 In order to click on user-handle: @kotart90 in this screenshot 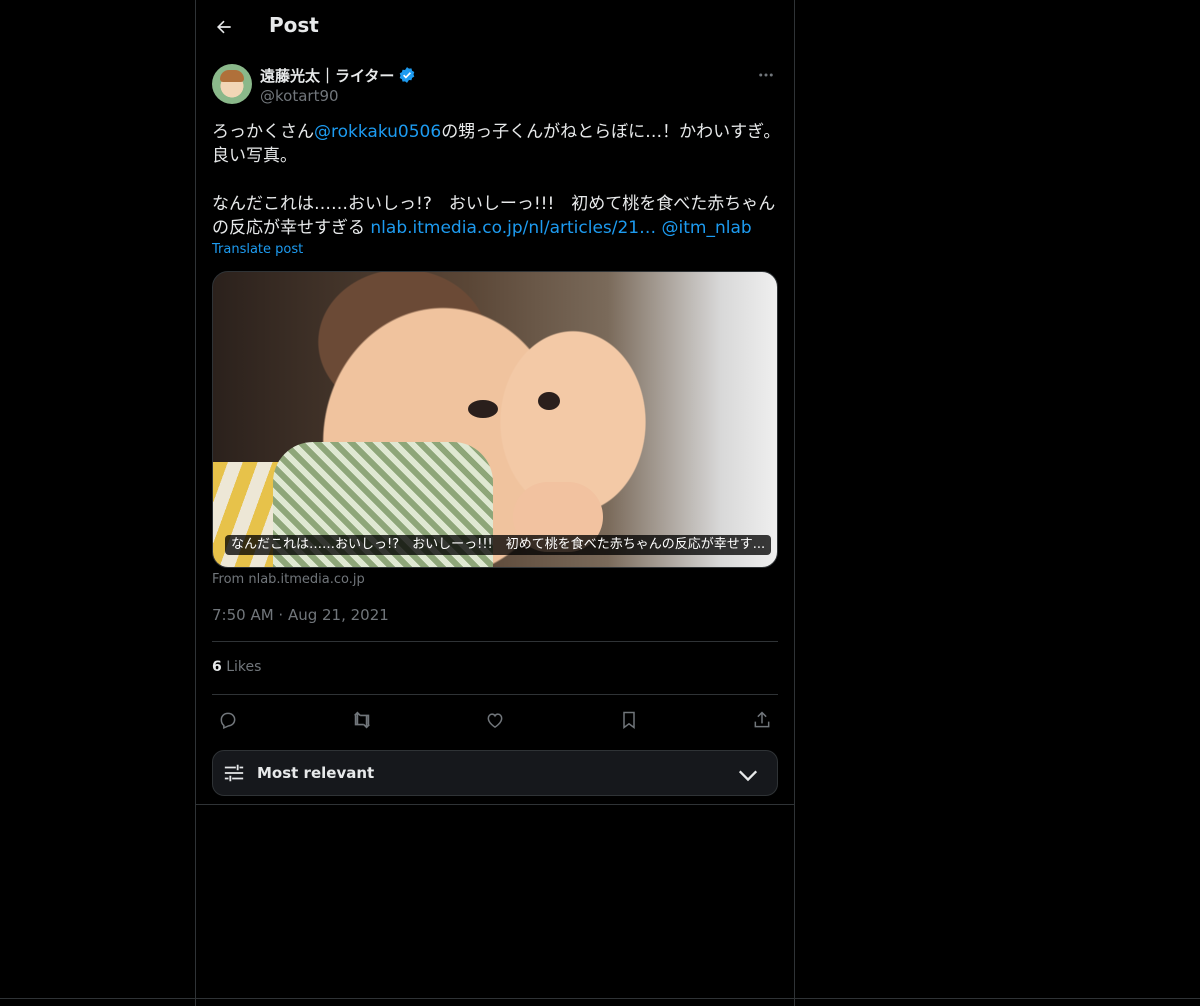, I will do `click(338, 96)`.